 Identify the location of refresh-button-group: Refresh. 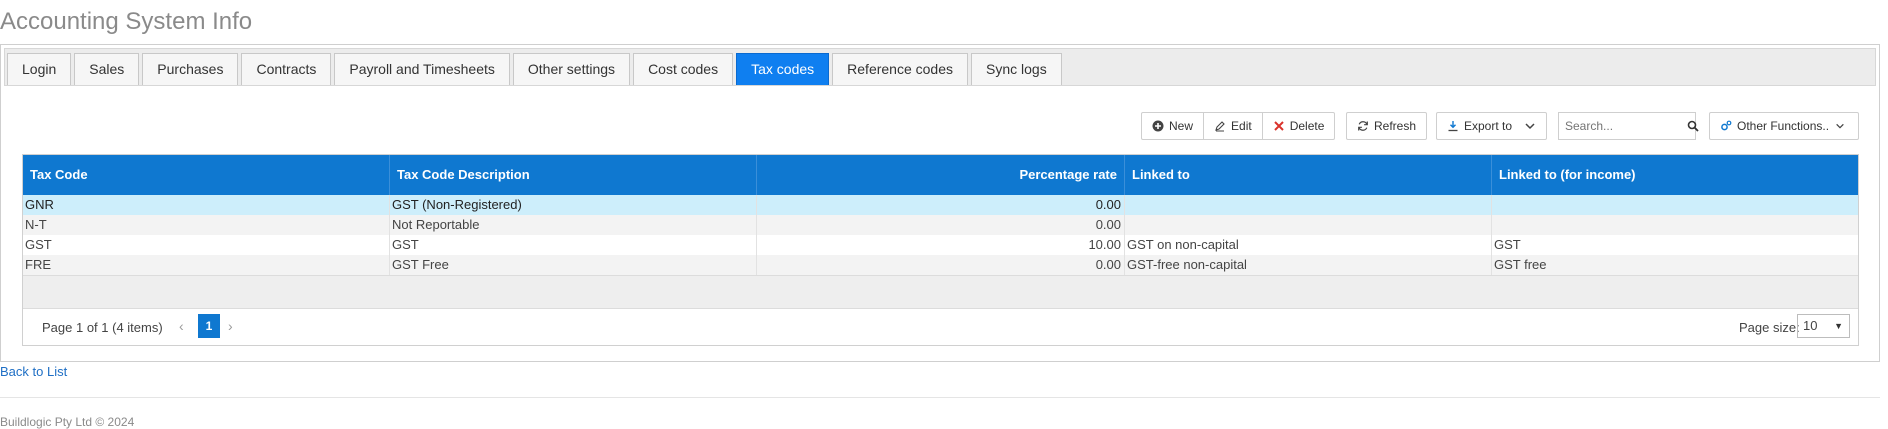
(1387, 126).